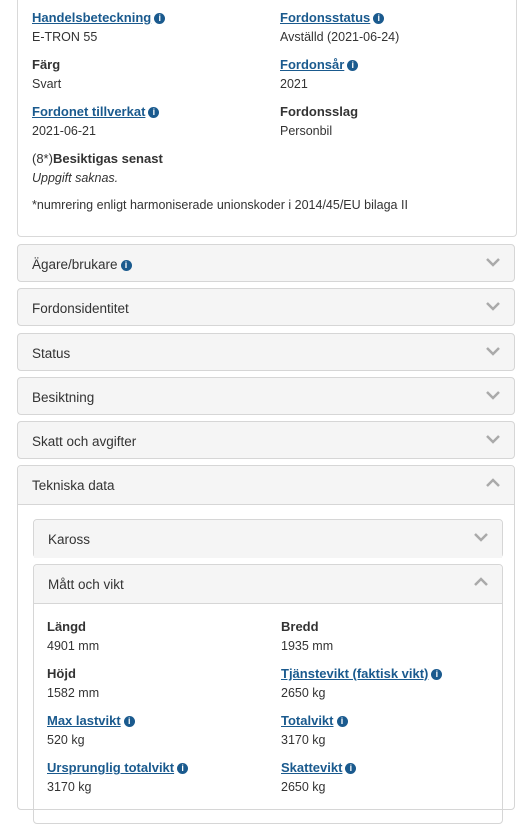  Describe the element at coordinates (97, 168) in the screenshot. I see `field-besiktigas: (8*)Besiktigas senast Uppgift saknas.` at that location.